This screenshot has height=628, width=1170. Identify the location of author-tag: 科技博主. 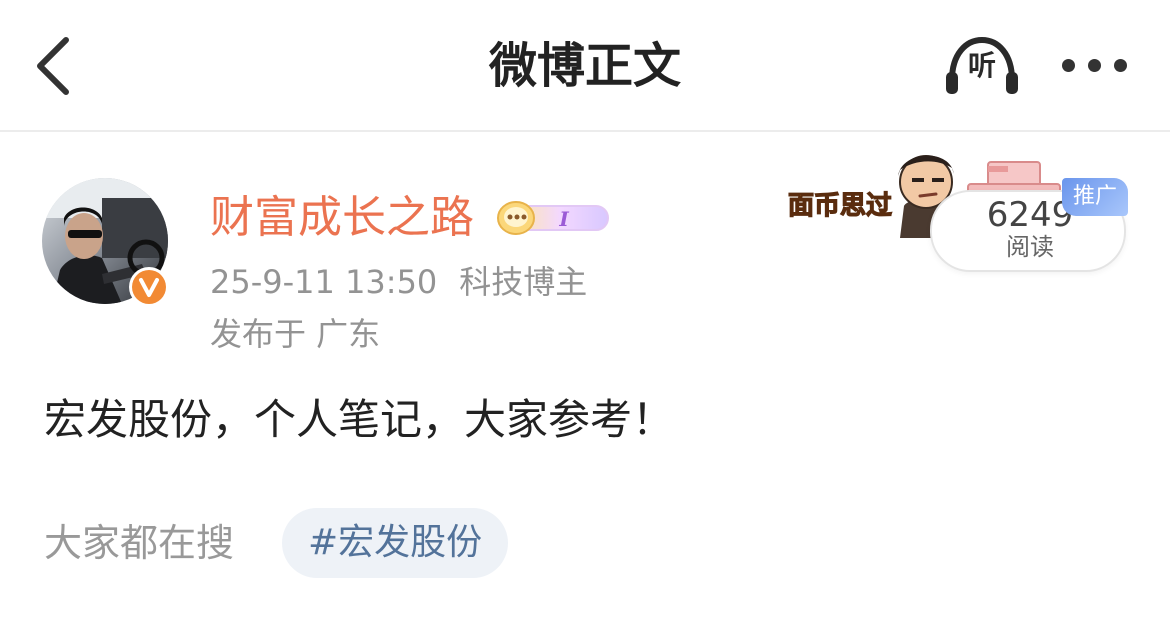
(523, 282).